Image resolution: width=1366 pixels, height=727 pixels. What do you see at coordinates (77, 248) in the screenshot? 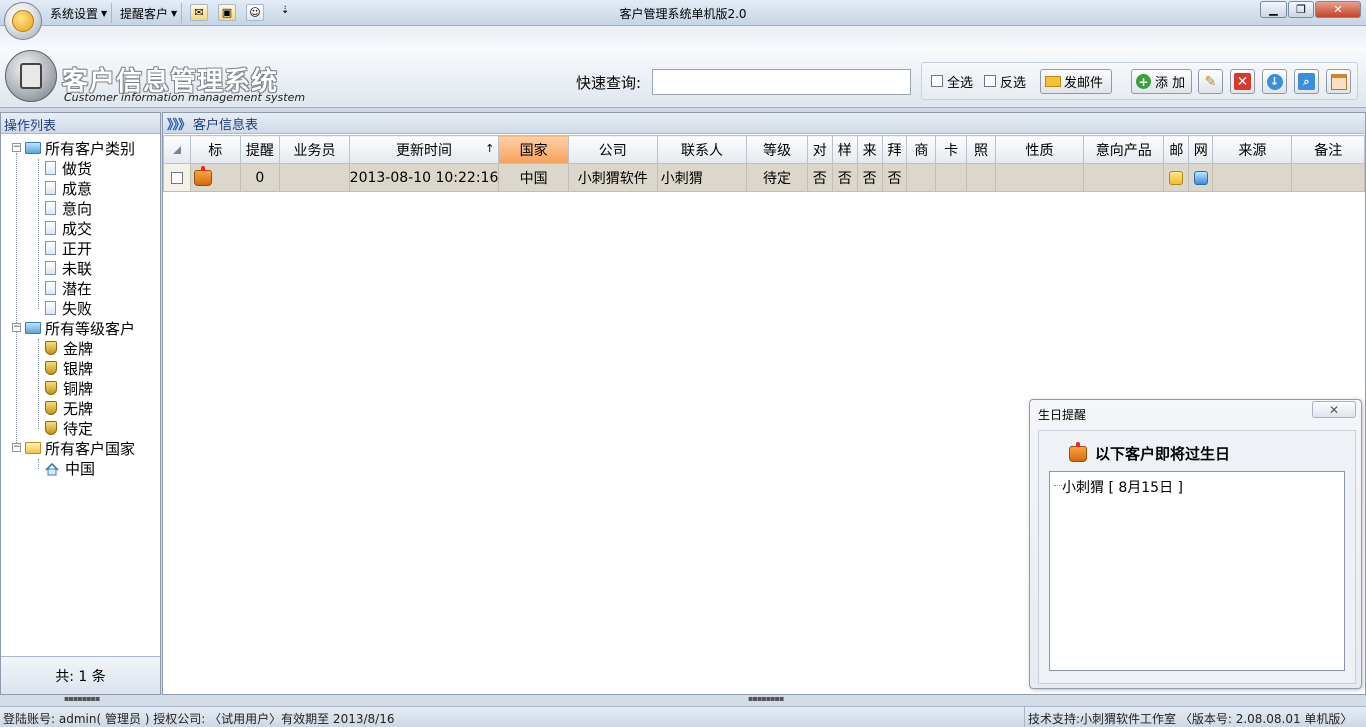
I see `tree-item-label: 正开` at bounding box center [77, 248].